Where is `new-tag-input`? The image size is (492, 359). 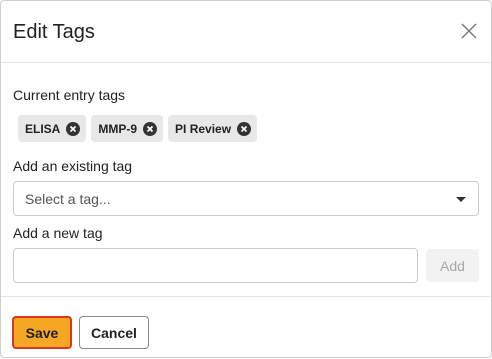 new-tag-input is located at coordinates (215, 265).